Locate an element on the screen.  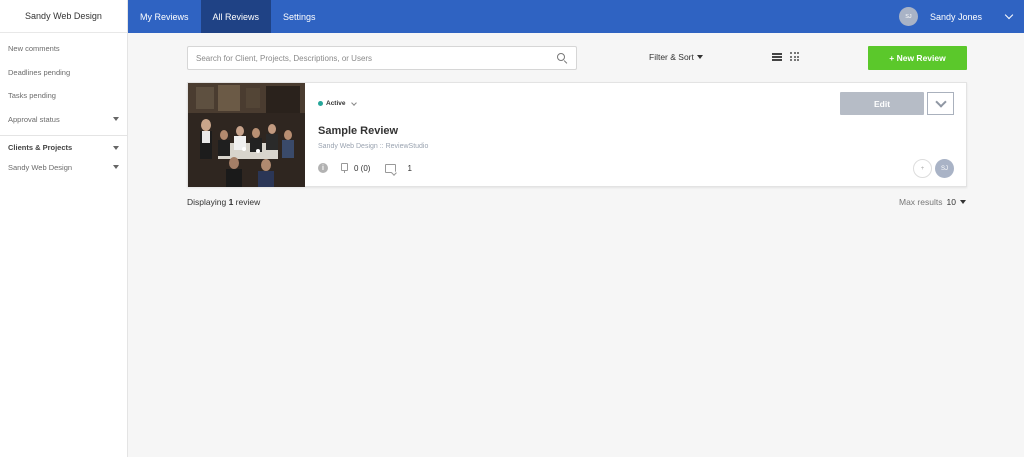
max-results-select: Max results 10 is located at coordinates (932, 202).